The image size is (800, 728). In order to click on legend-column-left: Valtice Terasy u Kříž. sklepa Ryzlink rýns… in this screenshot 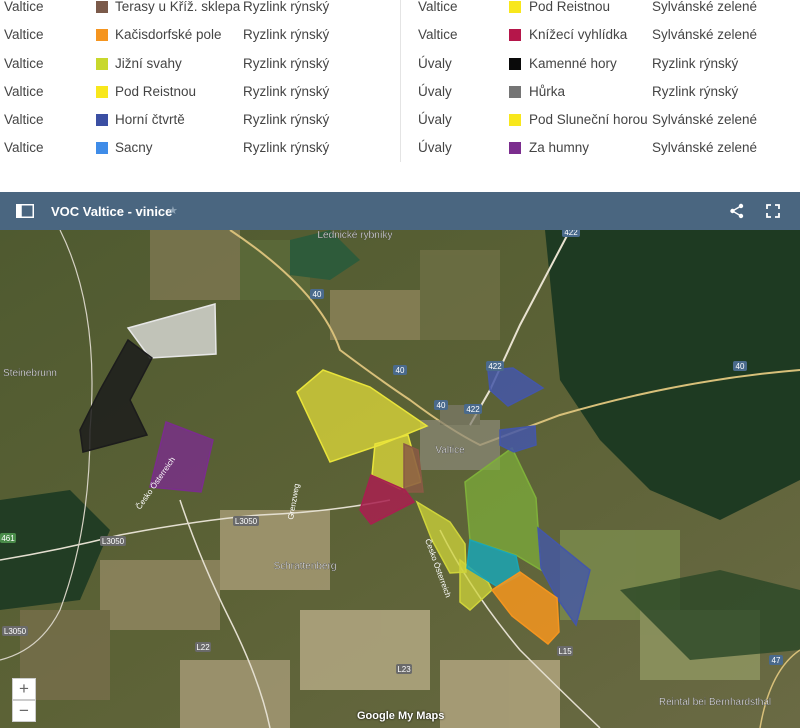, I will do `click(200, 85)`.